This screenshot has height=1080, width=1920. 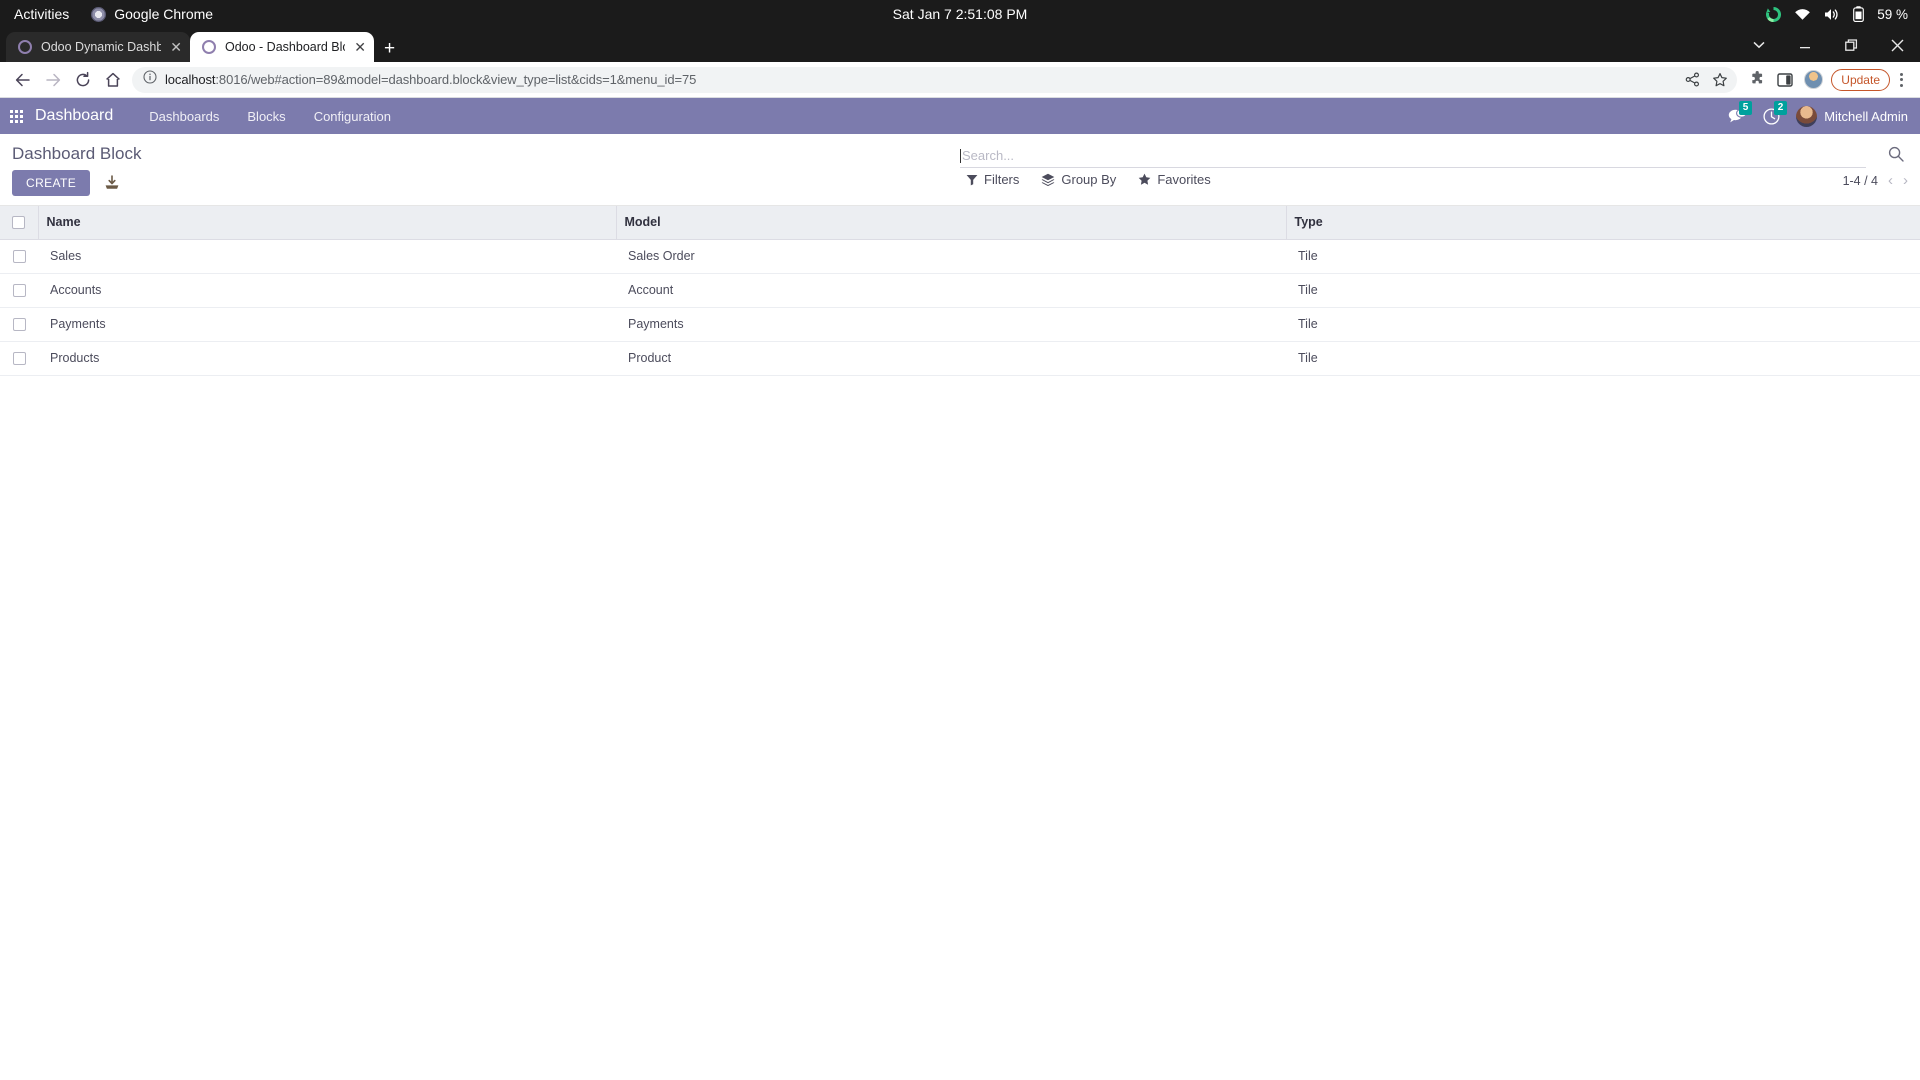 I want to click on new-tab-button: +, so click(x=389, y=48).